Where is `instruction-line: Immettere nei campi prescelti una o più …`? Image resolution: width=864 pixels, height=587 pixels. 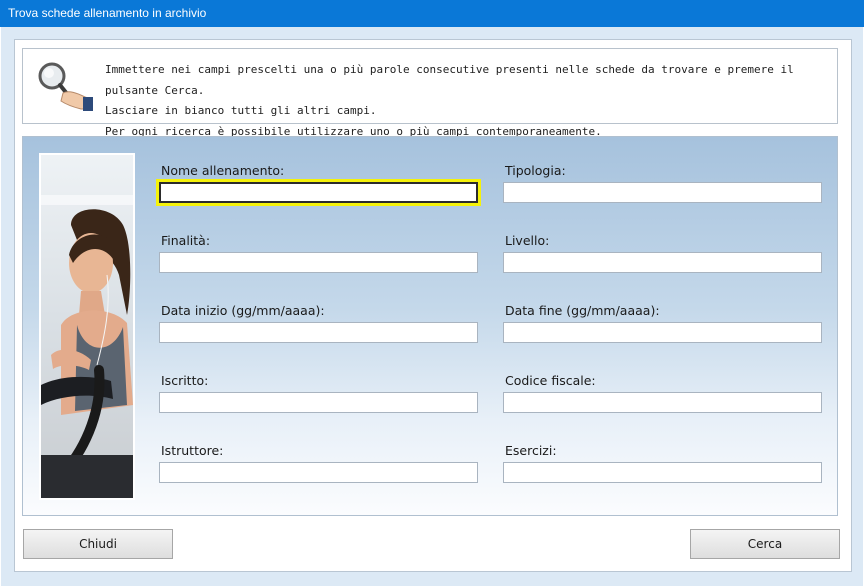 instruction-line: Immettere nei campi prescelti una o più … is located at coordinates (449, 80).